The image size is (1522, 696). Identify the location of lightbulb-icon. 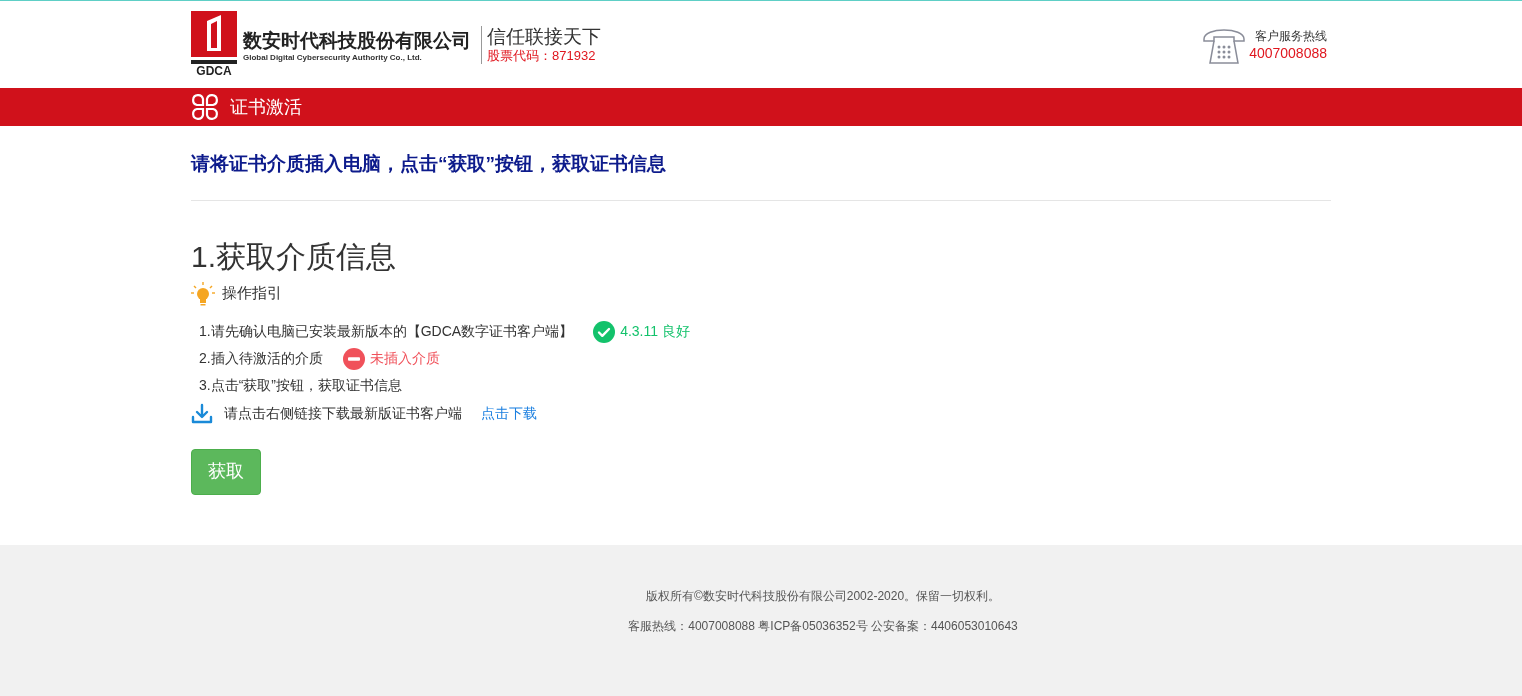
(203, 293).